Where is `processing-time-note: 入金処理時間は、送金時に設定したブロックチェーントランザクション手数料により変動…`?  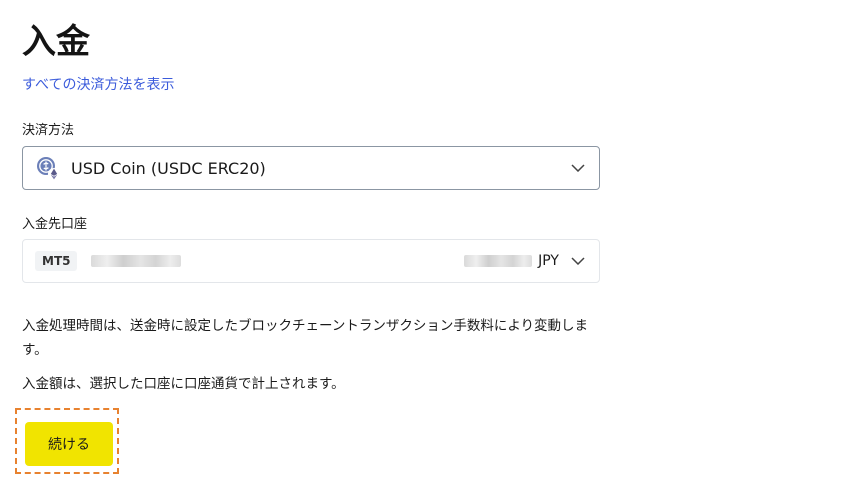 processing-time-note: 入金処理時間は、送金時に設定したブロックチェーントランザクション手数料により変動… is located at coordinates (305, 338).